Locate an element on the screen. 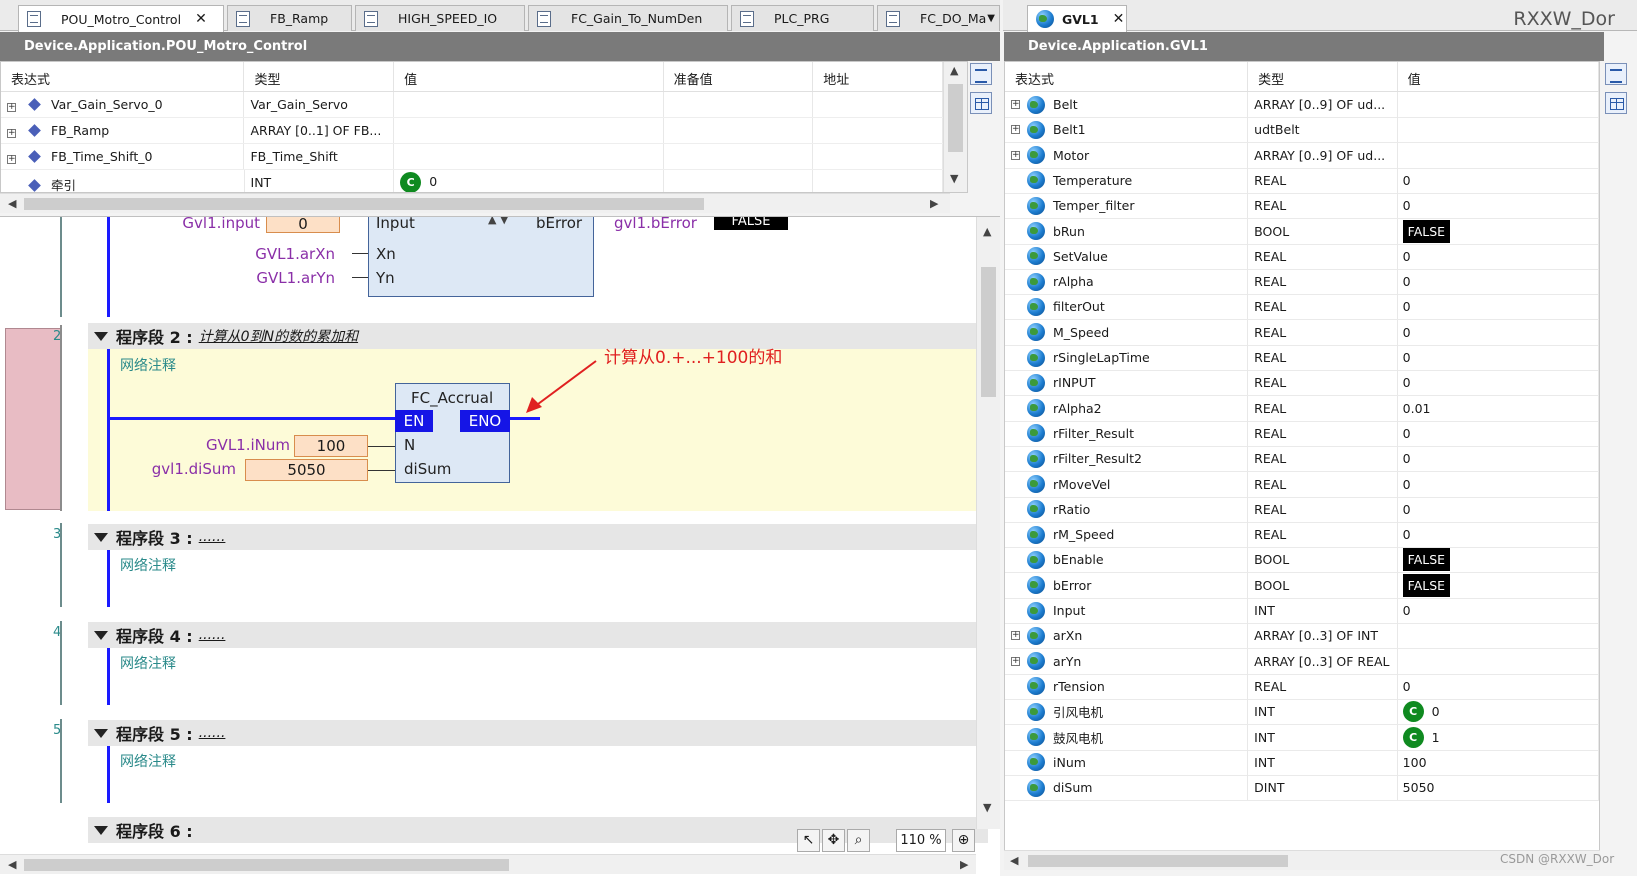  value-disum: 5050 is located at coordinates (306, 470).